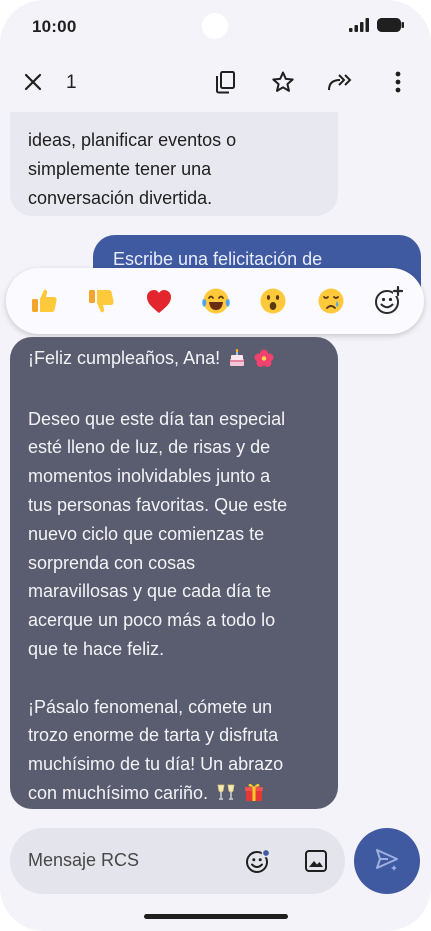 This screenshot has width=431, height=931. Describe the element at coordinates (124, 358) in the screenshot. I see `greeting-text: ¡Feliz cumpleaños, Ana!` at that location.